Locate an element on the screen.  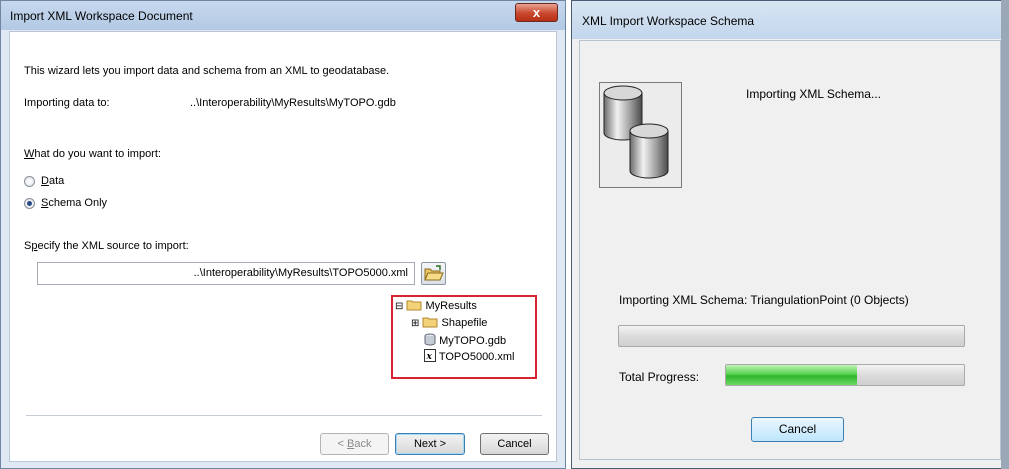
tree-node-myresults: ⊟ MyResults is located at coordinates (436, 307).